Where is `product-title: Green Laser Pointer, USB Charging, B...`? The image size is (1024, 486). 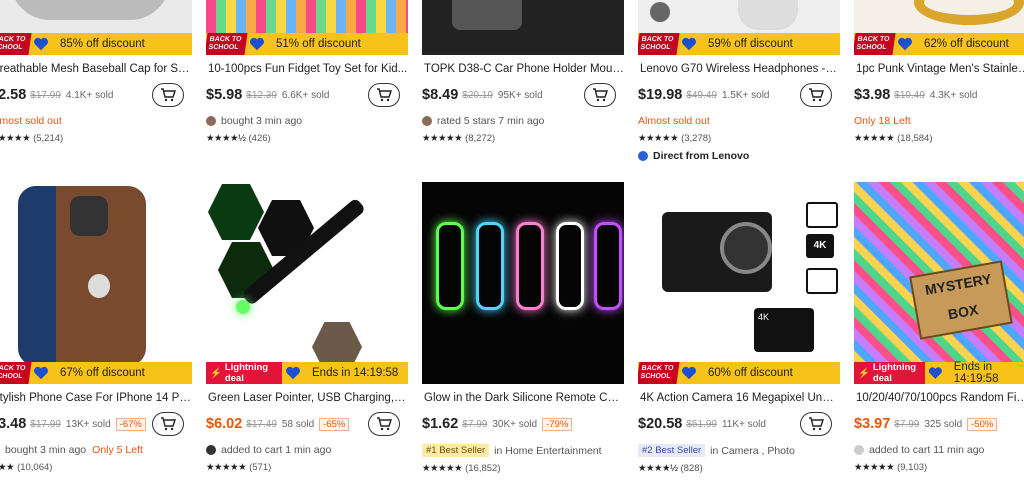 product-title: Green Laser Pointer, USB Charging, B... is located at coordinates (307, 398).